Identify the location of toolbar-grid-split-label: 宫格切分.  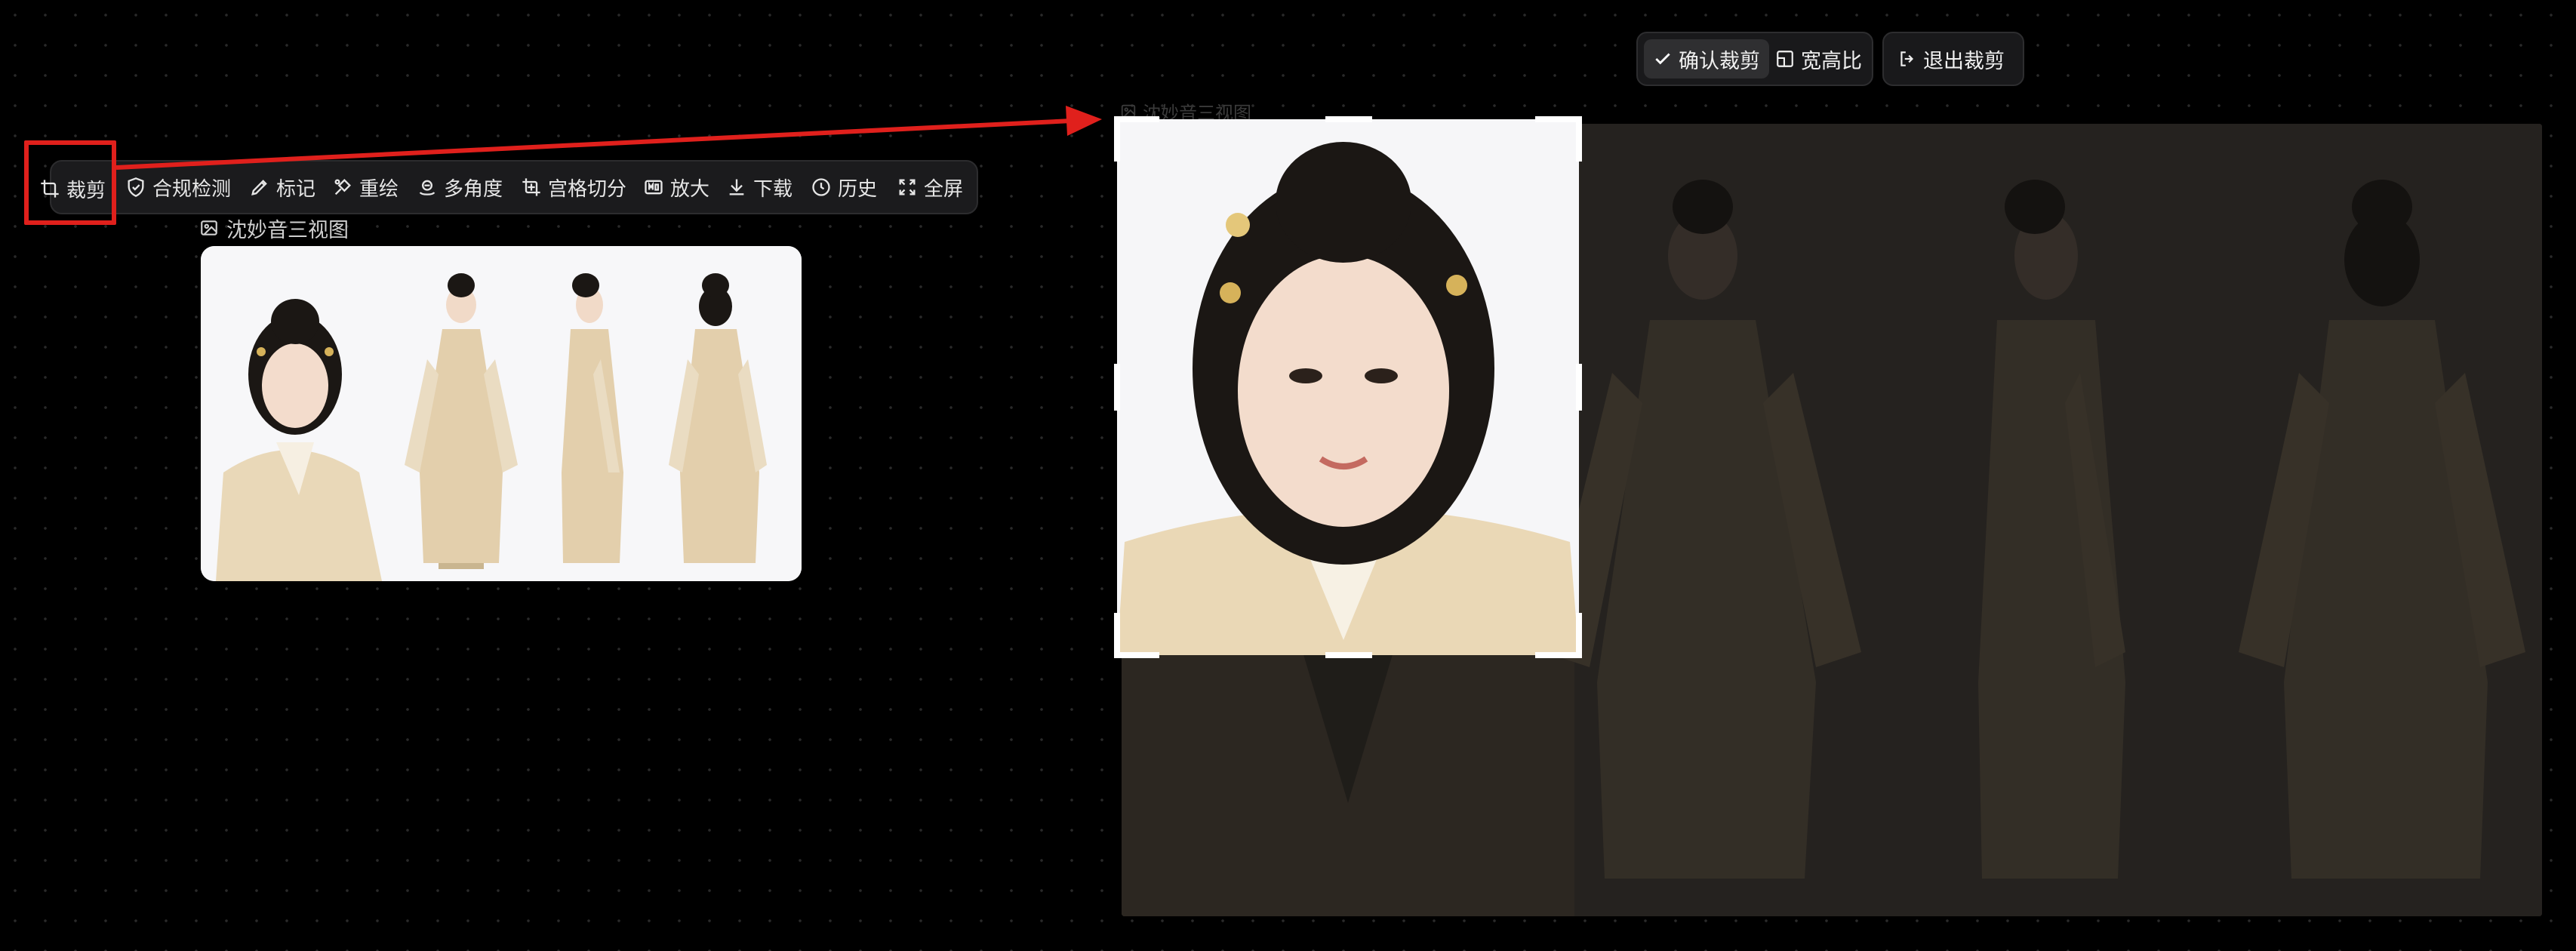
(587, 189).